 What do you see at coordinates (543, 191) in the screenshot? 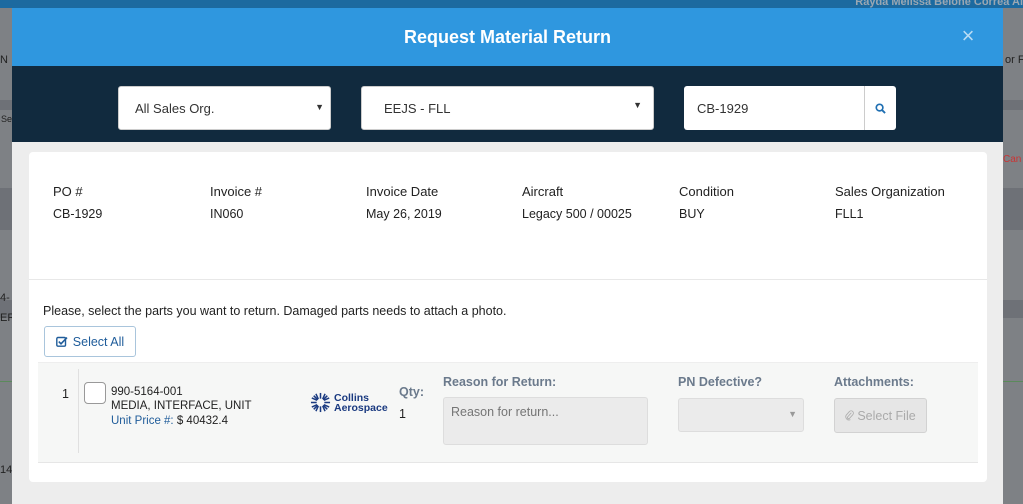
I see `aircraft-label: Aircraft` at bounding box center [543, 191].